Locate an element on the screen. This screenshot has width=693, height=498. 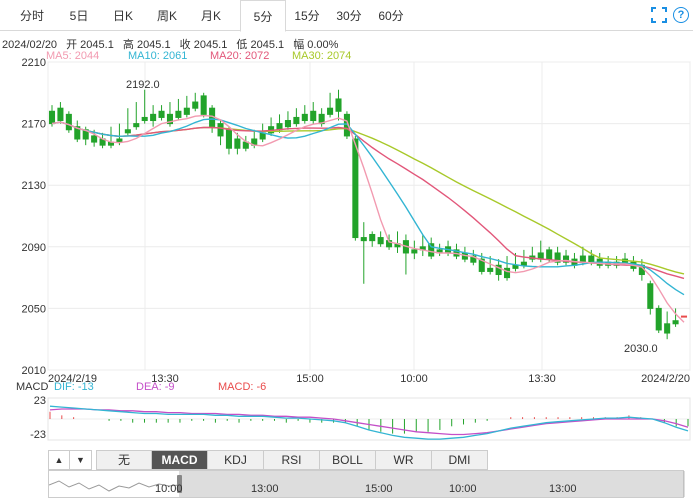
indicator-tab-kdj: KDJ is located at coordinates (236, 460).